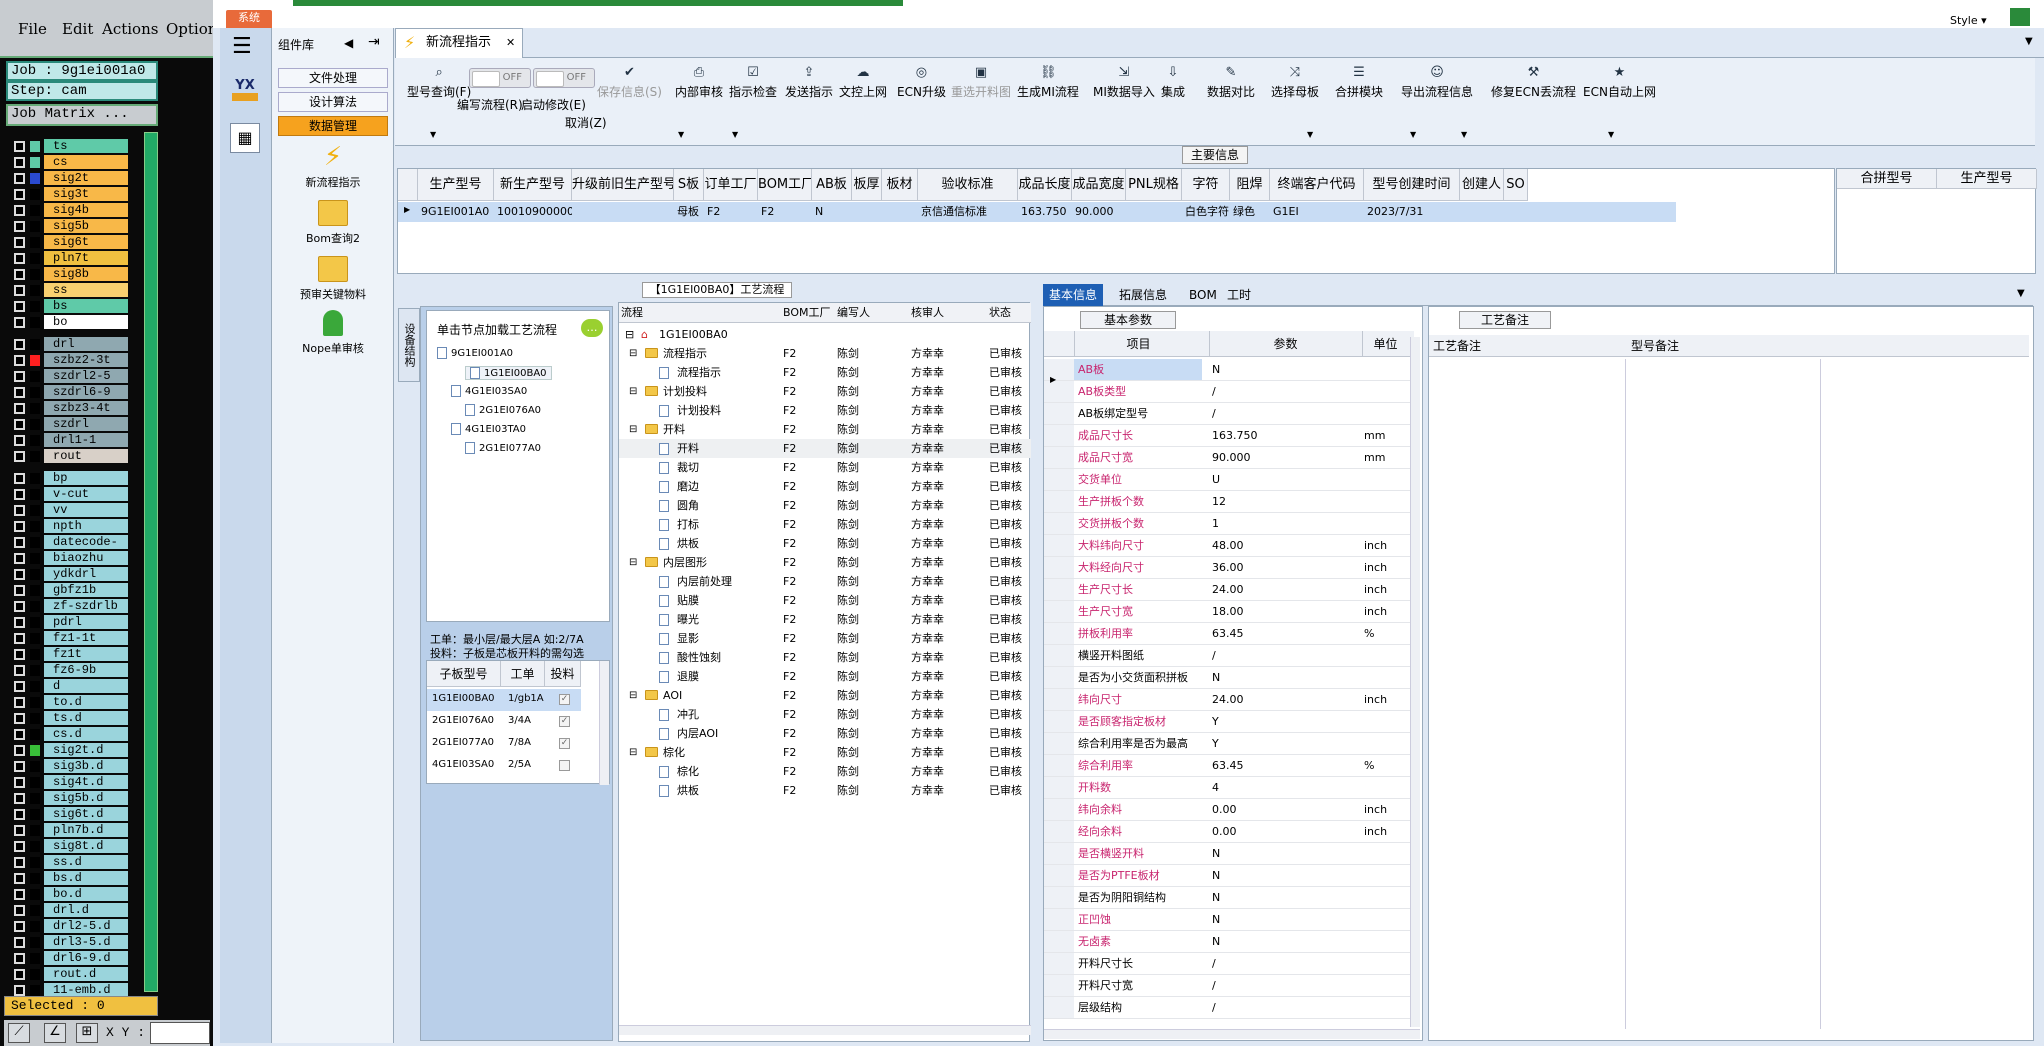  I want to click on param-row: 交货单位 U, so click(1229, 480).